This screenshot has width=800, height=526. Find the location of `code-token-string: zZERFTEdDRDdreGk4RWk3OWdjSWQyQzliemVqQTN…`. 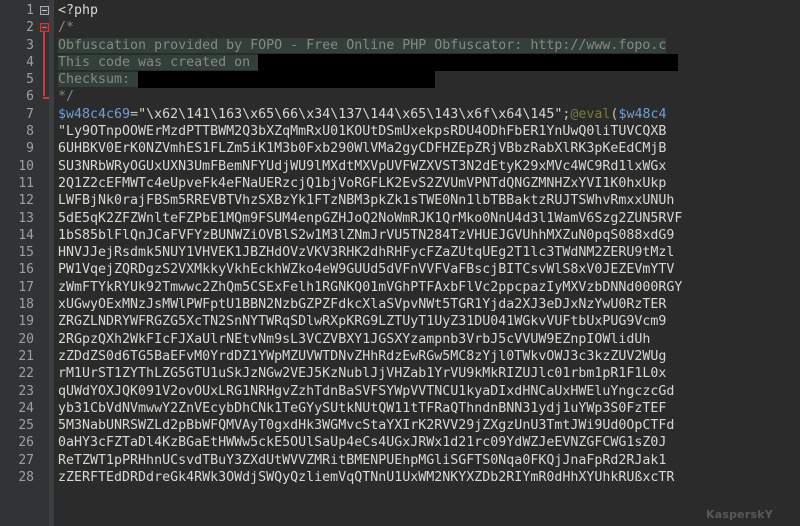

code-token-string: zZERFTEdDRDdreGk4RWk3OWdjSWQyQzliemVqQTN… is located at coordinates (366, 478).